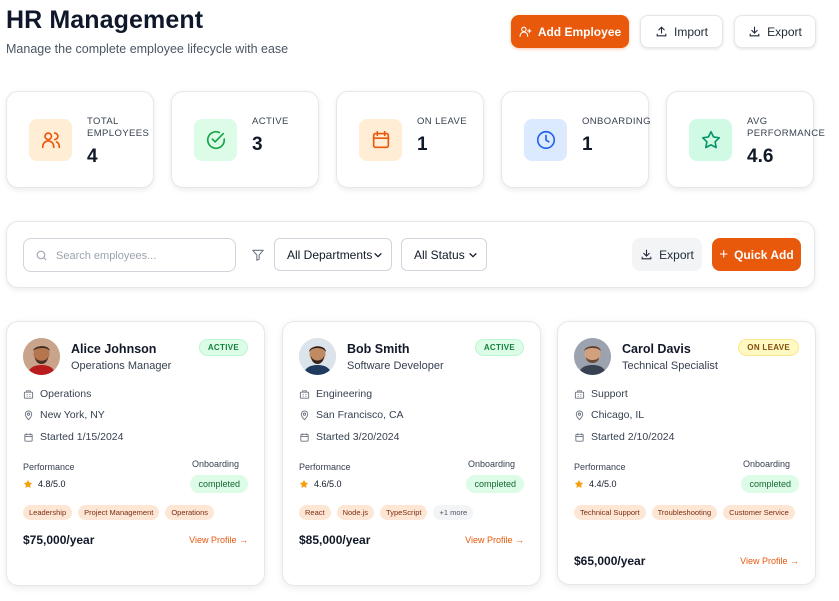 This screenshot has width=839, height=601. What do you see at coordinates (784, 31) in the screenshot?
I see `export-label: Export` at bounding box center [784, 31].